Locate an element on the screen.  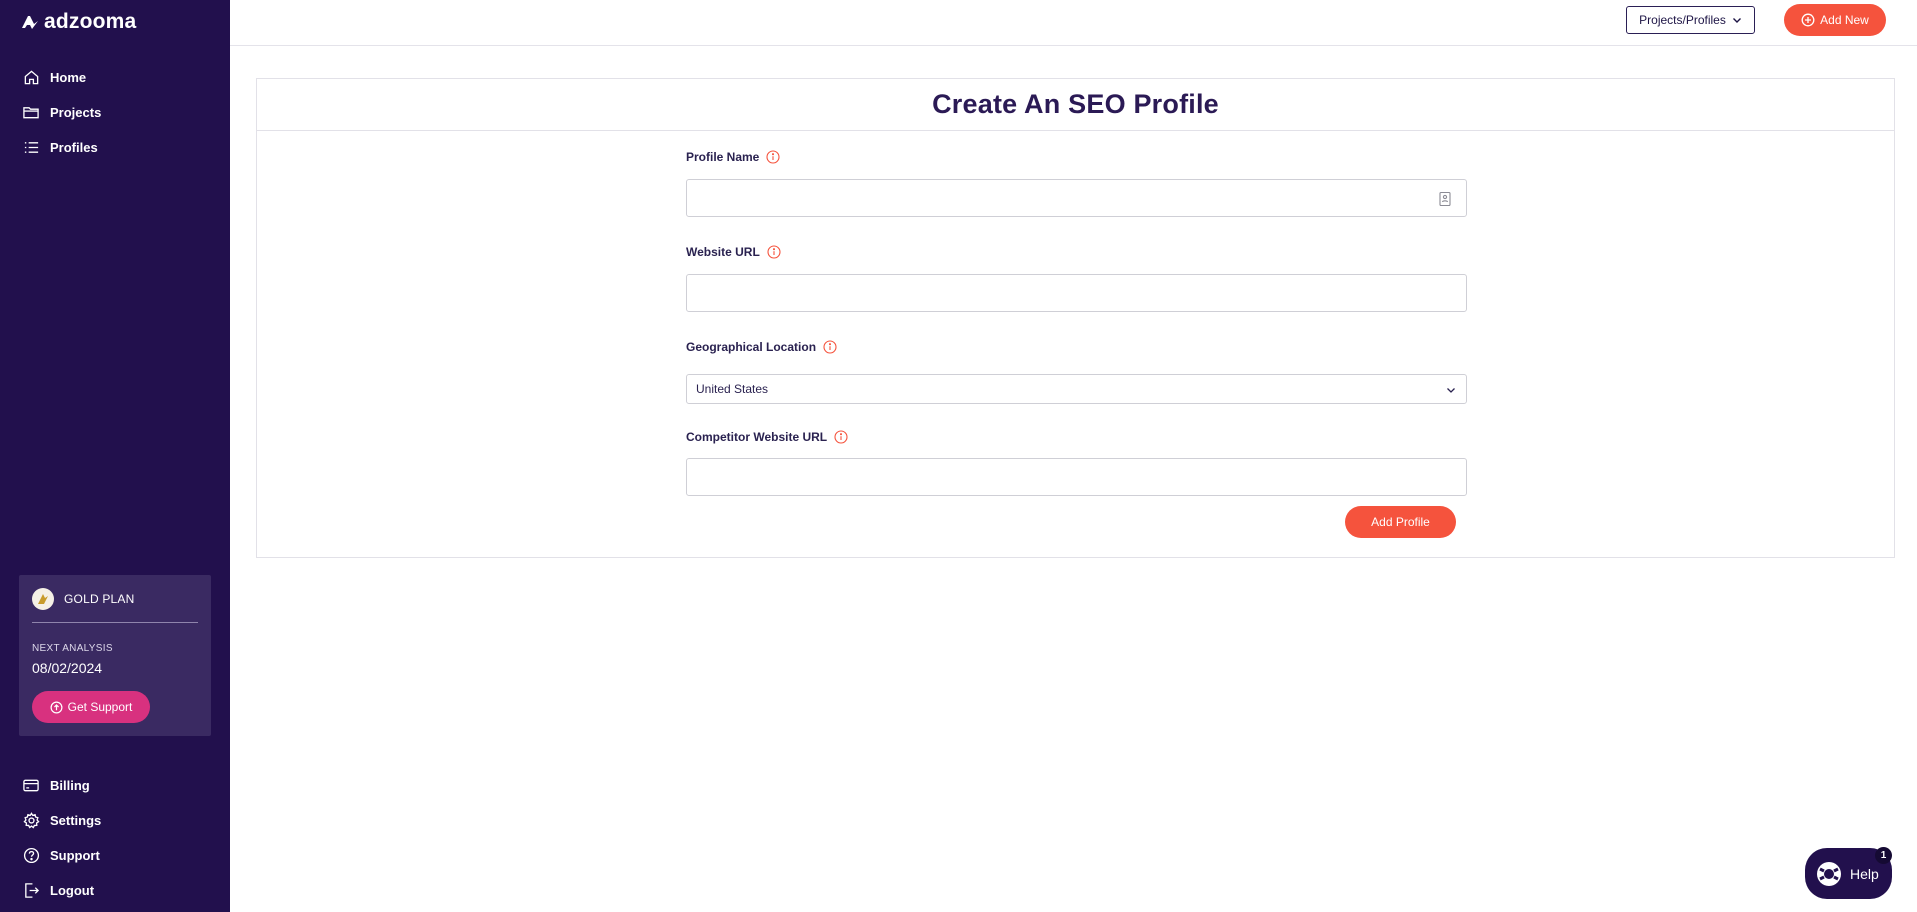
website-url-label-text: Website URL is located at coordinates (723, 252).